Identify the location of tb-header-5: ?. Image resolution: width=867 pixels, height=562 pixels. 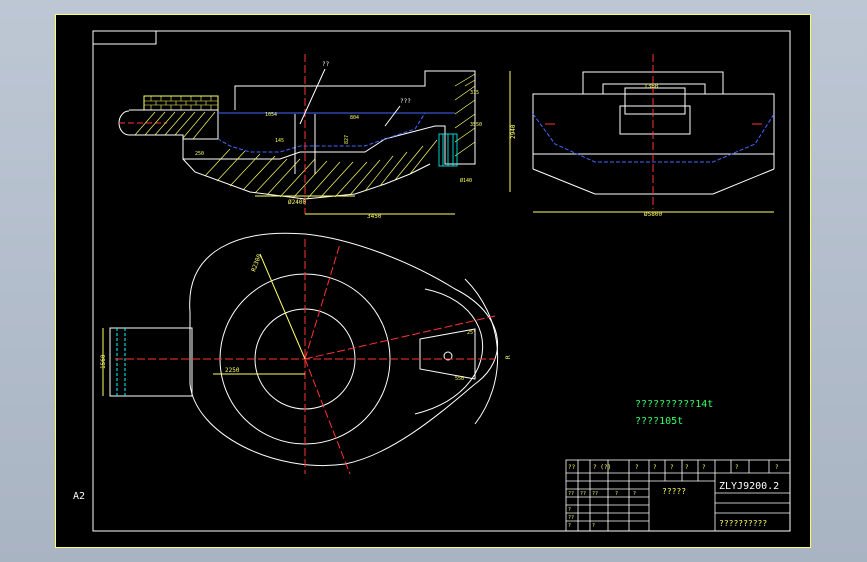
(672, 467).